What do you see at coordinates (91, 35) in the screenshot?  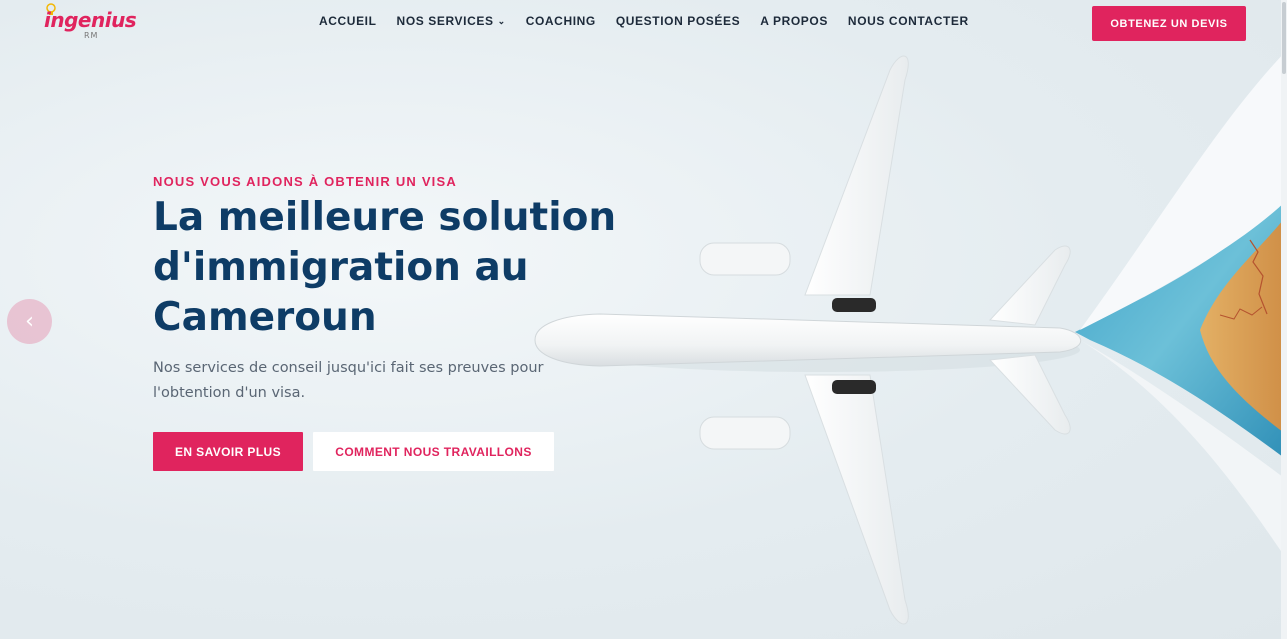 I see `logo-subtext: RM` at bounding box center [91, 35].